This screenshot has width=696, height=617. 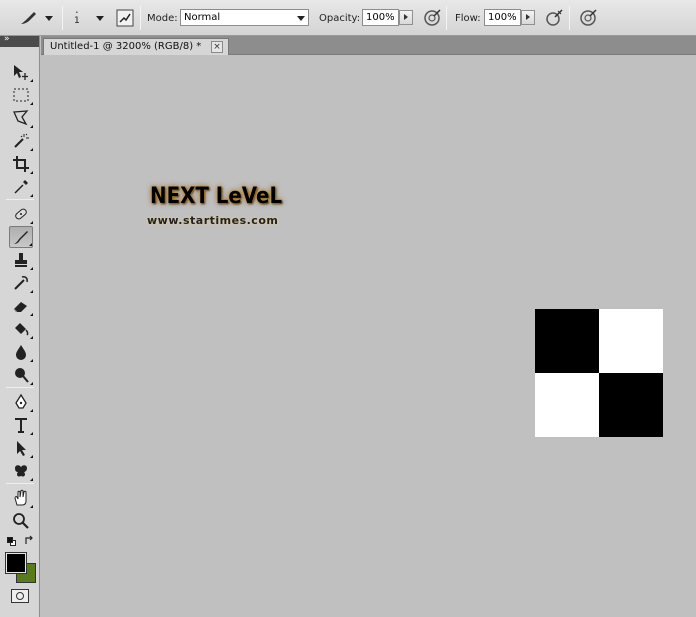 What do you see at coordinates (213, 220) in the screenshot?
I see `watermark-url: www.startimes.com` at bounding box center [213, 220].